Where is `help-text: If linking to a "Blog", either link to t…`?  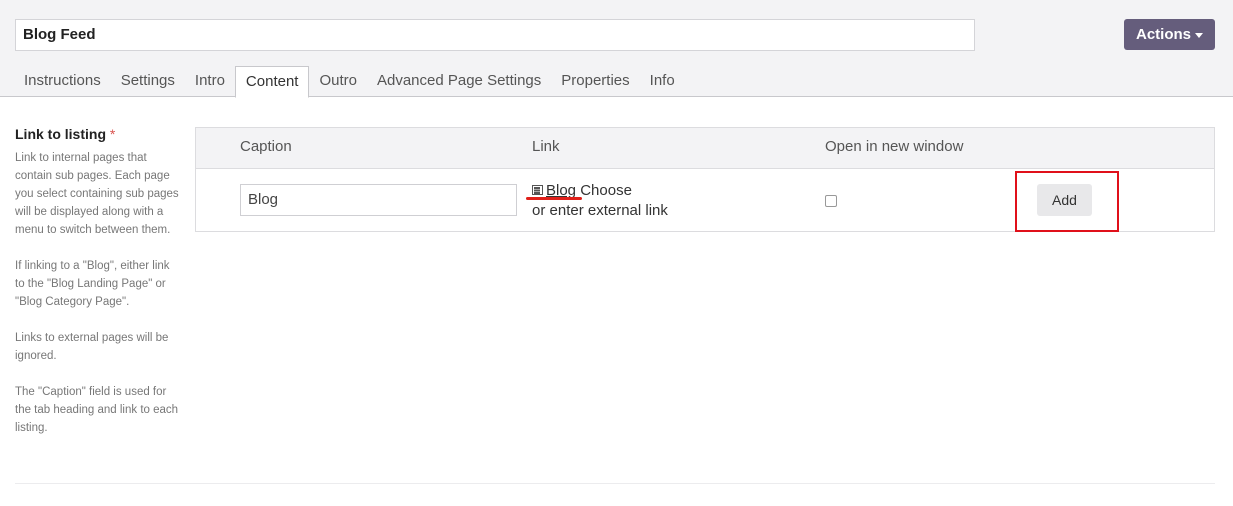
help-text: If linking to a "Blog", either link to t… is located at coordinates (92, 284).